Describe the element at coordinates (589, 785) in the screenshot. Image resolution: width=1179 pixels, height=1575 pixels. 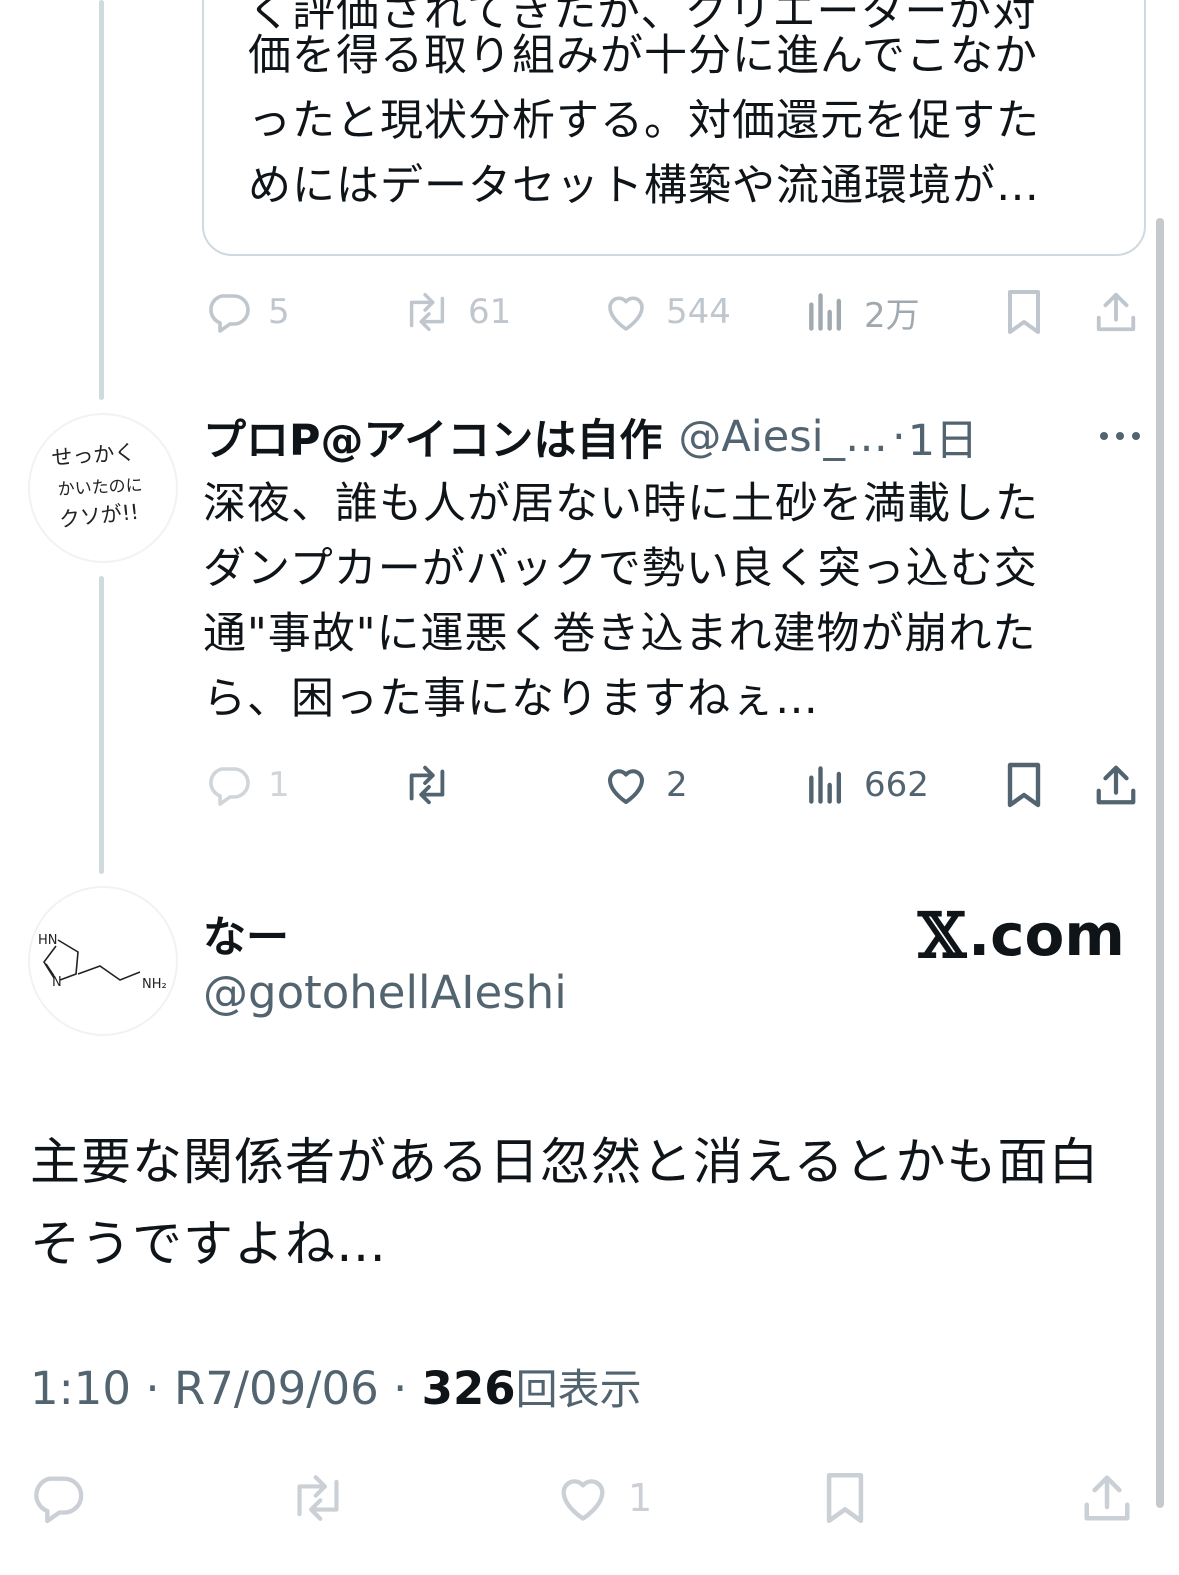
I see `reply-tweet-action-bar: 1 2 662` at that location.